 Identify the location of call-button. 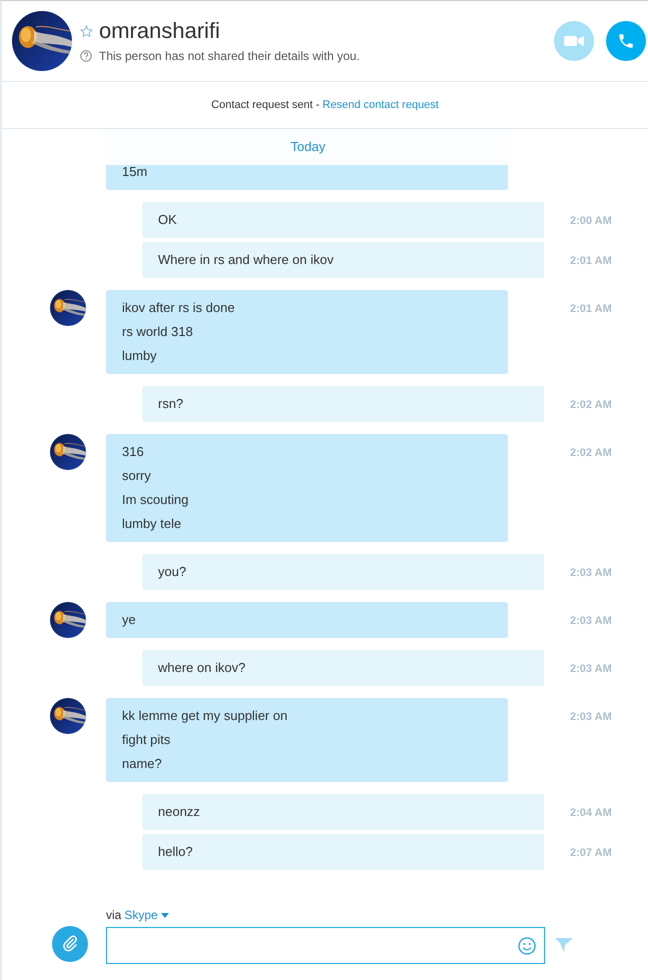
(626, 41).